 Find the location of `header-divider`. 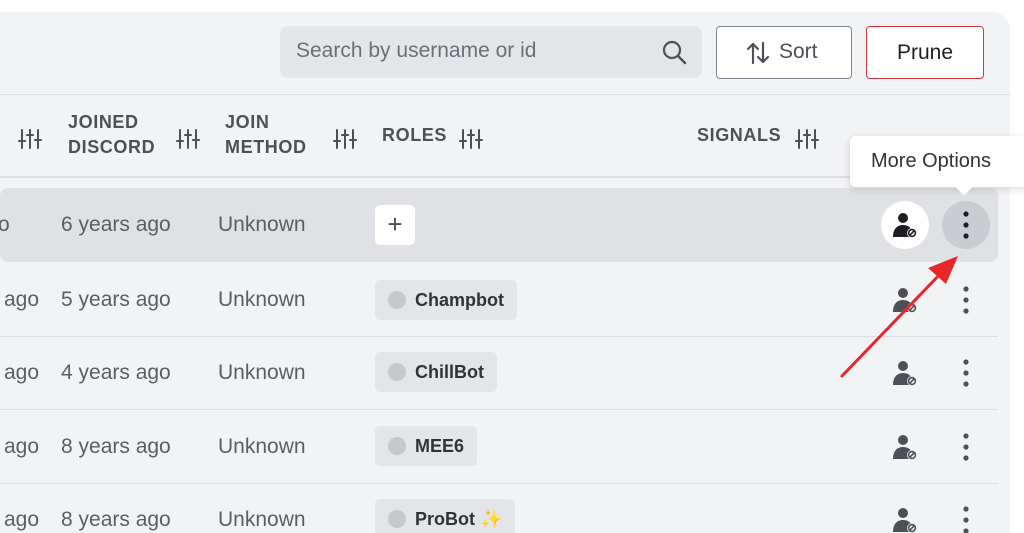

header-divider is located at coordinates (505, 94).